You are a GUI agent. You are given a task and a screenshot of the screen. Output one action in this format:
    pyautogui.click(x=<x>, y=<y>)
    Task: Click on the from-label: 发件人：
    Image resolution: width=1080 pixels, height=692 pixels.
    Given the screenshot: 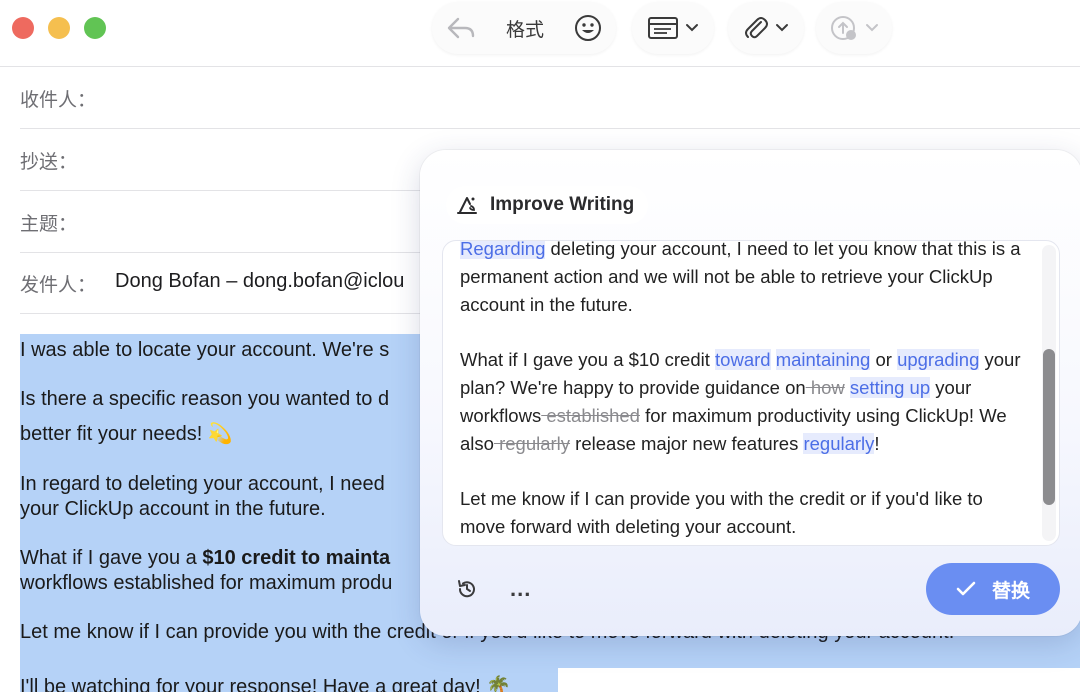 What is the action you would take?
    pyautogui.click(x=58, y=285)
    